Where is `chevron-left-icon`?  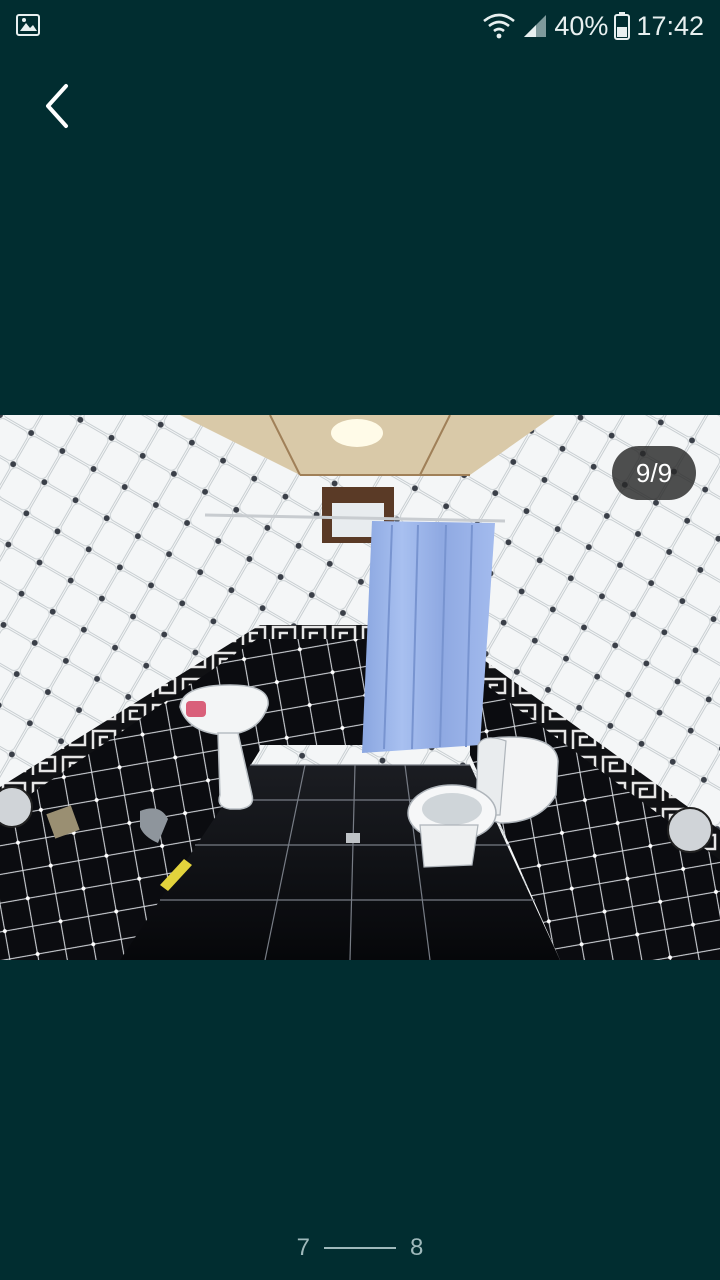 chevron-left-icon is located at coordinates (57, 106).